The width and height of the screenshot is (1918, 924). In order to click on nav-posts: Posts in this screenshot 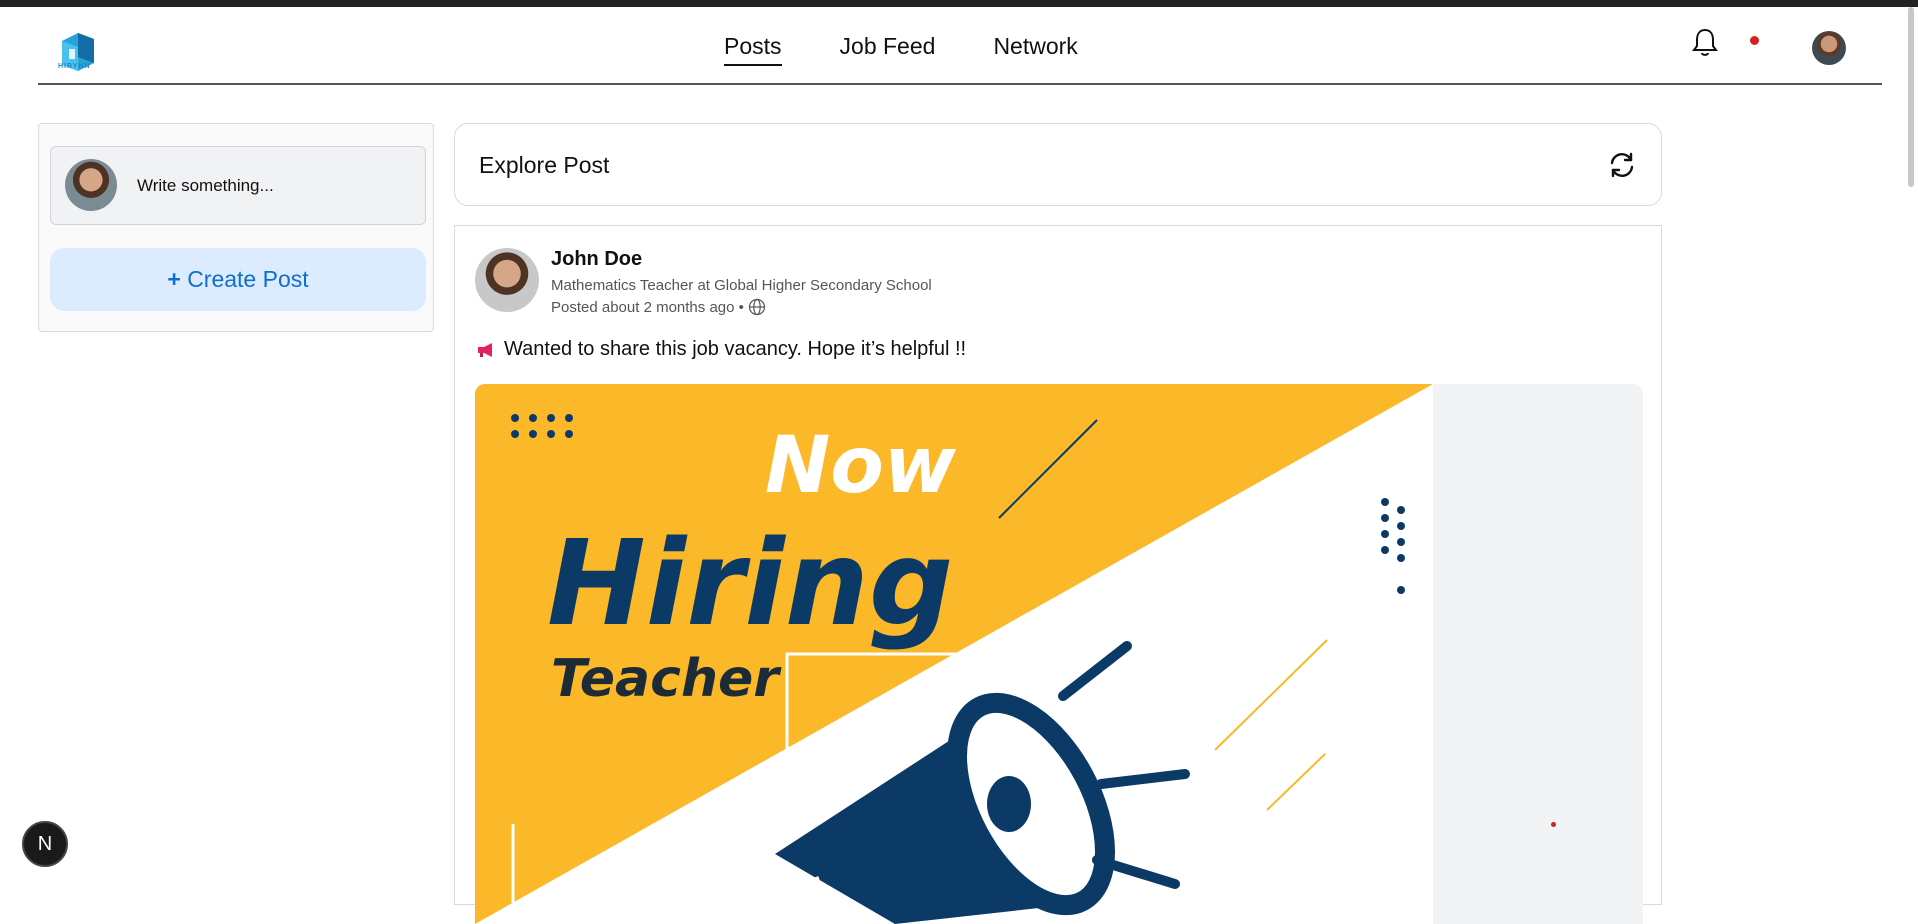, I will do `click(753, 49)`.